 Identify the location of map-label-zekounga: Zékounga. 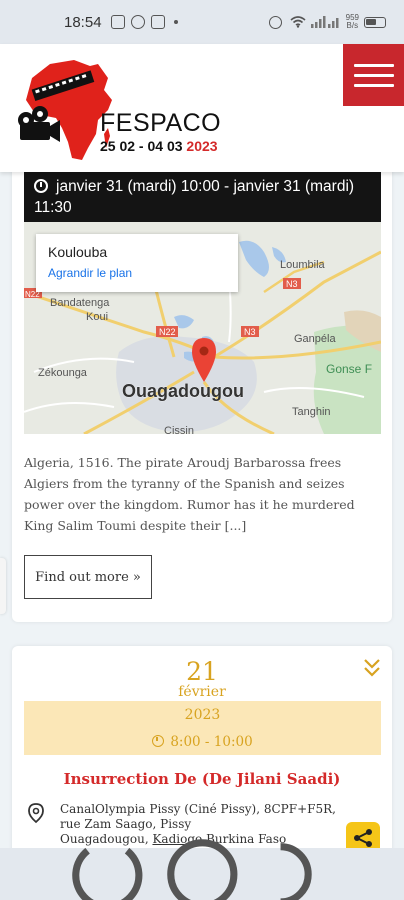
(63, 373).